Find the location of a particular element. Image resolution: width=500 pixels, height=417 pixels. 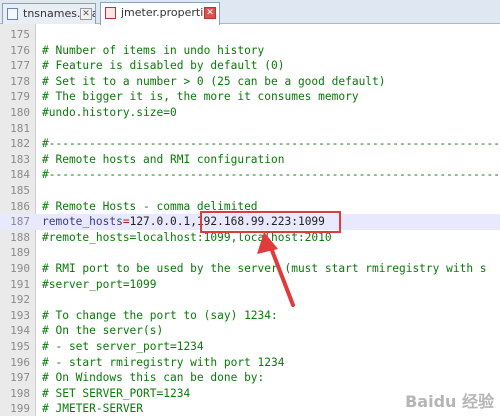

line-number: 193 is located at coordinates (20, 315).